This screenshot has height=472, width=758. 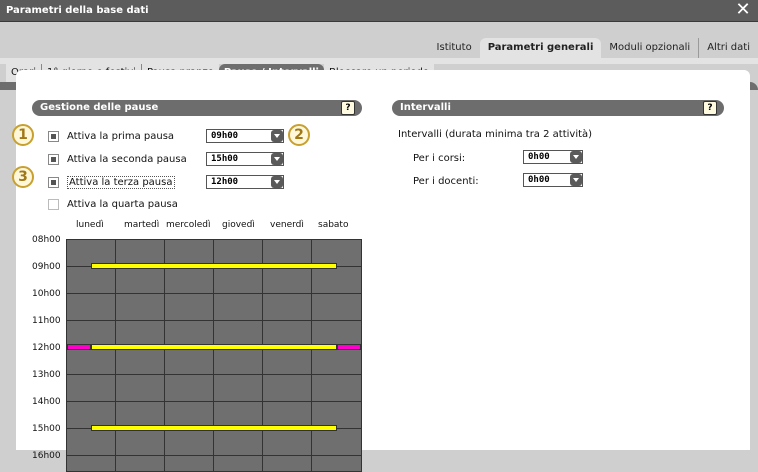 I want to click on dropdown-prima-pausa: 09h00, so click(x=245, y=136).